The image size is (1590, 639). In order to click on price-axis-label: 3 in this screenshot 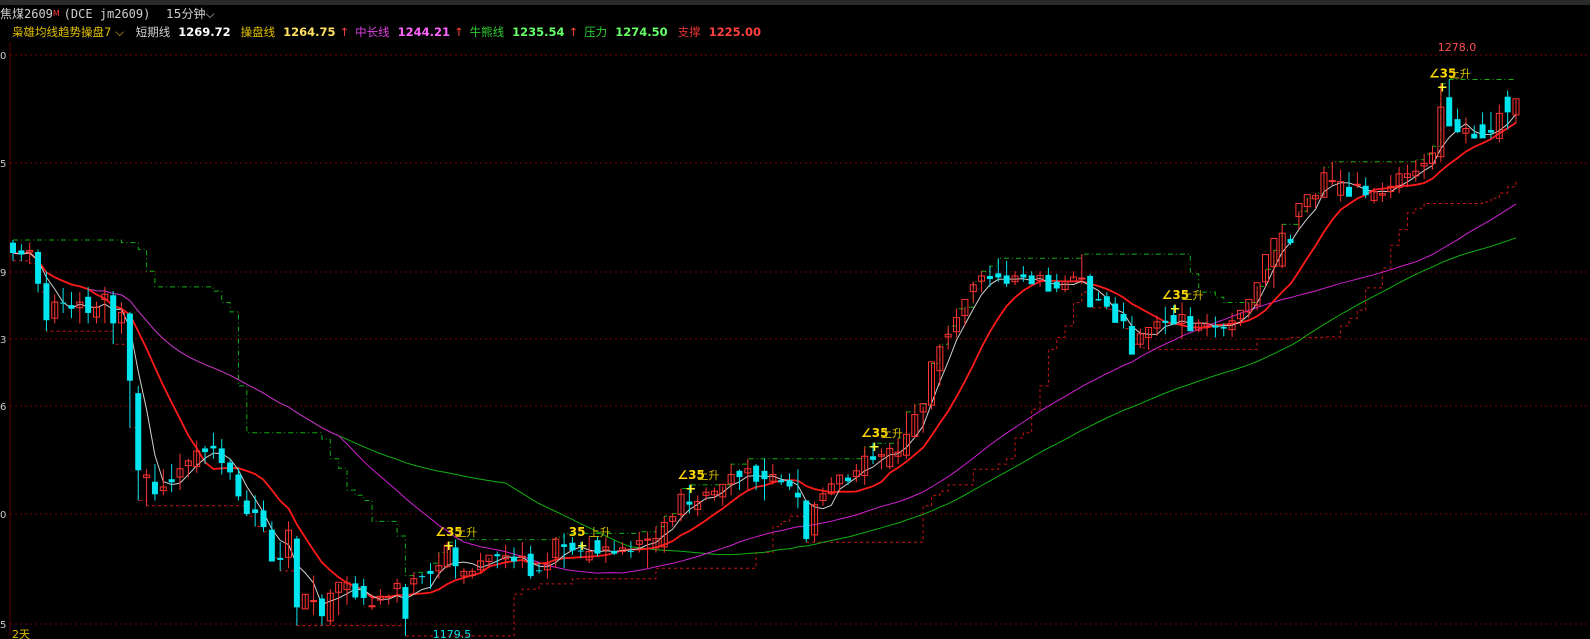, I will do `click(3, 340)`.